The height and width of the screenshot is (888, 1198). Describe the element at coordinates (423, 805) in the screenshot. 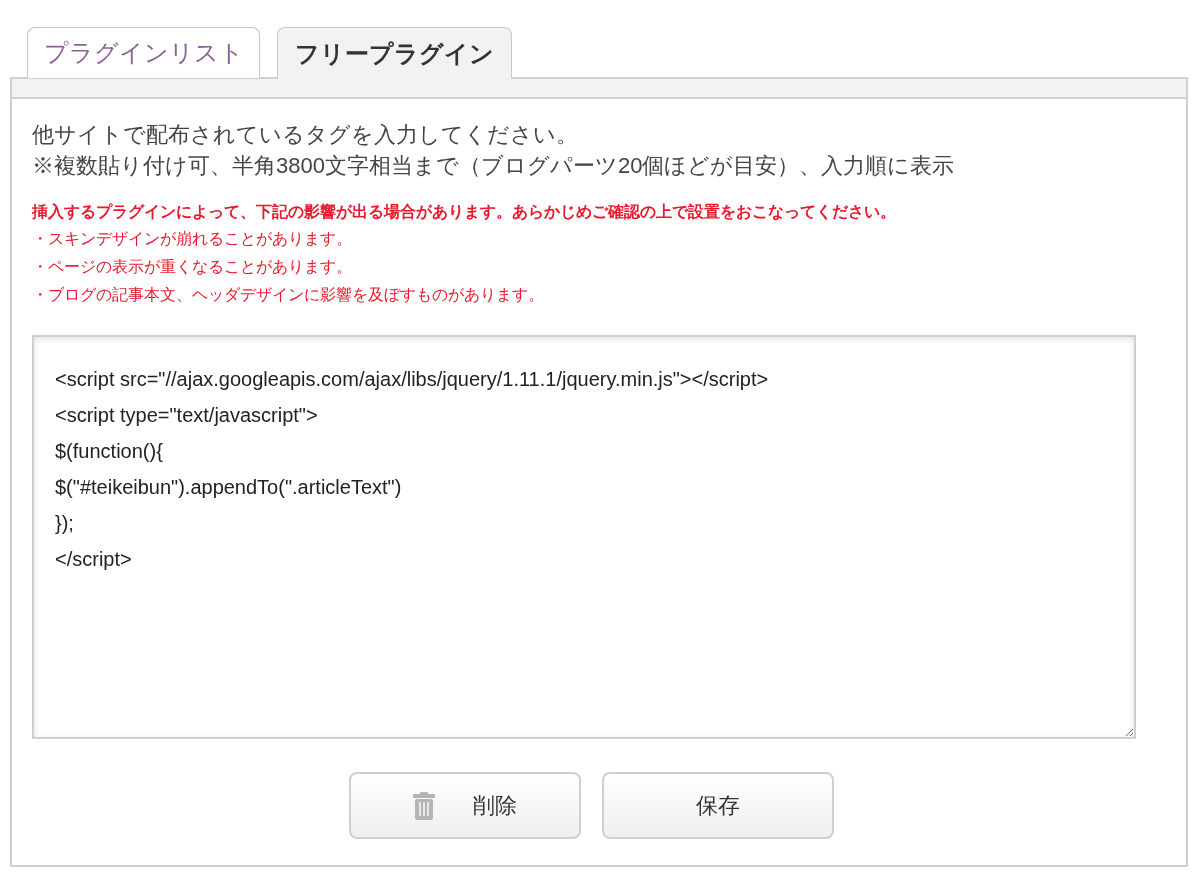

I see `trash-icon` at that location.